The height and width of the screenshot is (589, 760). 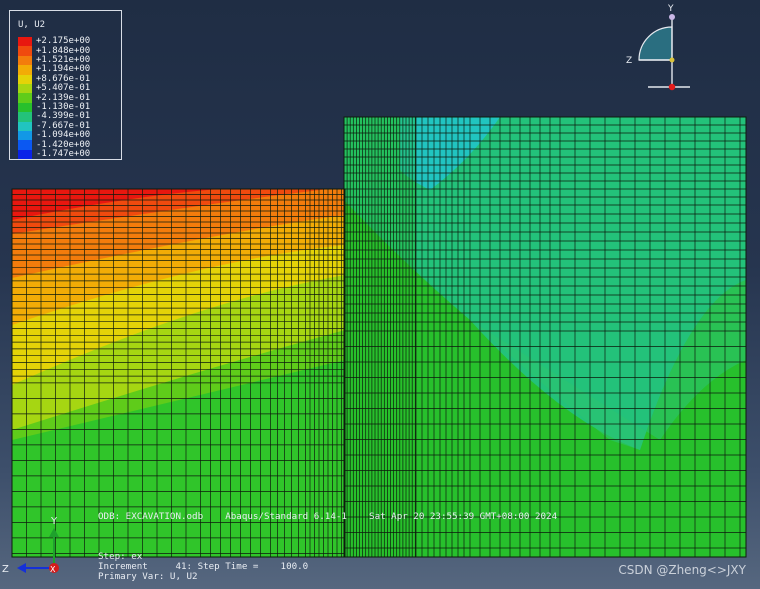 I want to click on legend-entry: -1.747e+00, so click(x=54, y=154).